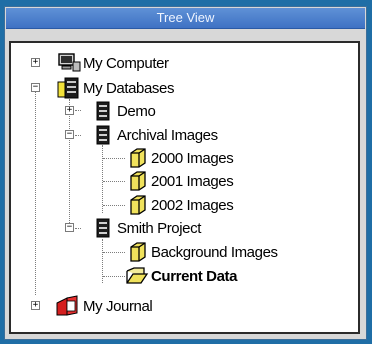  Describe the element at coordinates (126, 63) in the screenshot. I see `tree-item-label: My Computer` at that location.